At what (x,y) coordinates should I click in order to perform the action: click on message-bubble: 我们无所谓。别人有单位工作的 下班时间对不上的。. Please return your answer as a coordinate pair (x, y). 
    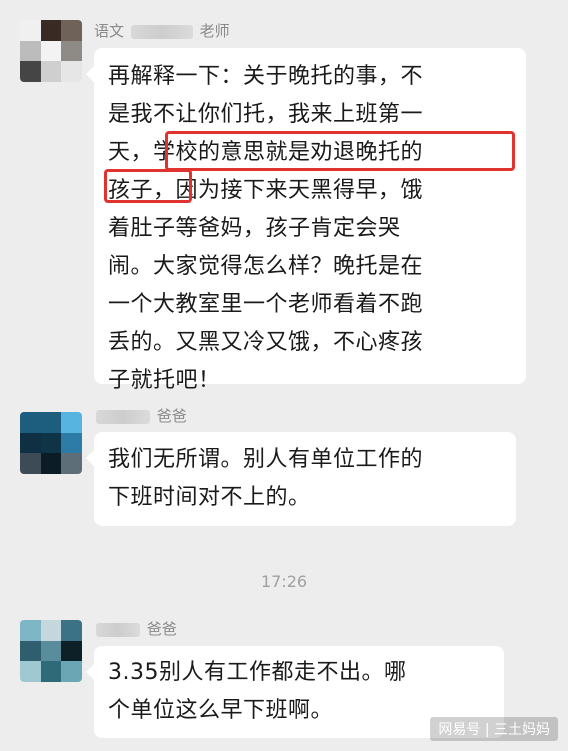
    Looking at the image, I should click on (301, 479).